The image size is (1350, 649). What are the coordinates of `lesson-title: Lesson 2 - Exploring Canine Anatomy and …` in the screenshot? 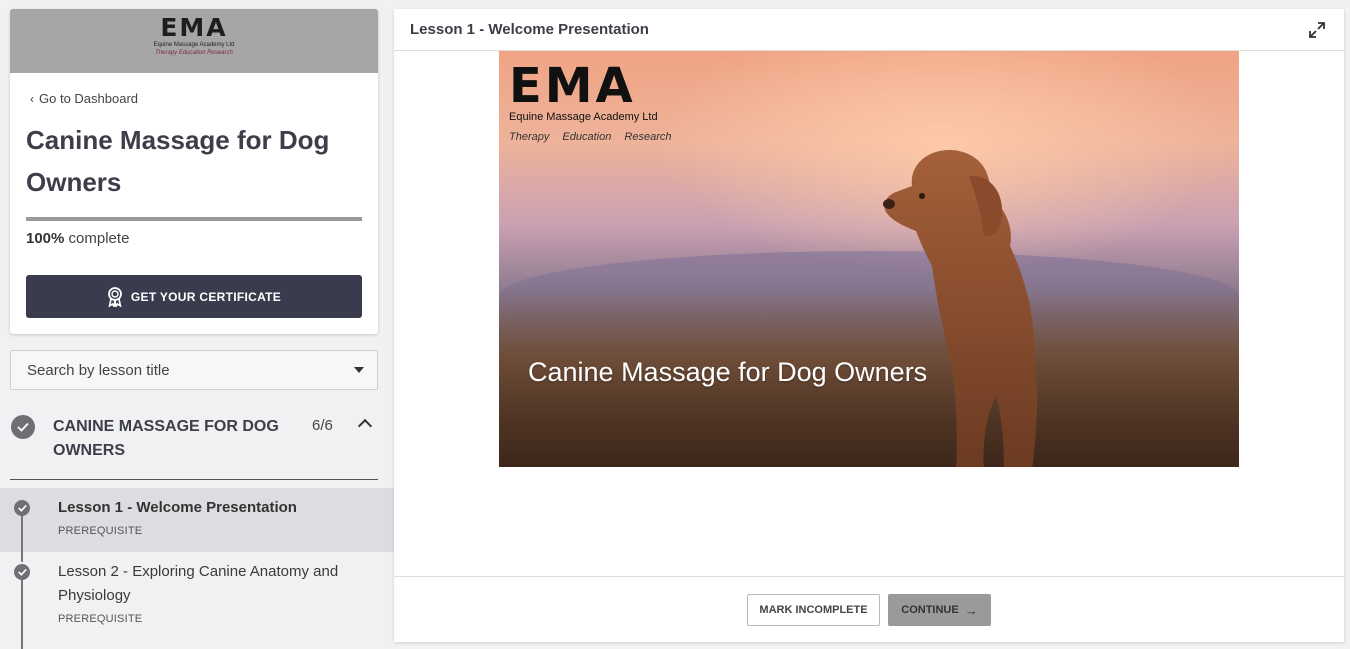 It's located at (198, 583).